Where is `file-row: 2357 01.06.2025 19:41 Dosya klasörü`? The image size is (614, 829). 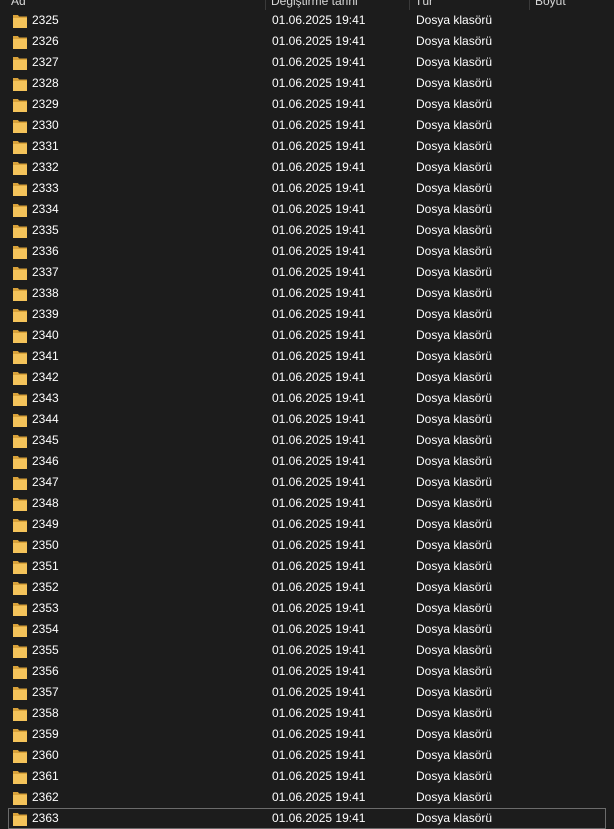 file-row: 2357 01.06.2025 19:41 Dosya klasörü is located at coordinates (307, 692).